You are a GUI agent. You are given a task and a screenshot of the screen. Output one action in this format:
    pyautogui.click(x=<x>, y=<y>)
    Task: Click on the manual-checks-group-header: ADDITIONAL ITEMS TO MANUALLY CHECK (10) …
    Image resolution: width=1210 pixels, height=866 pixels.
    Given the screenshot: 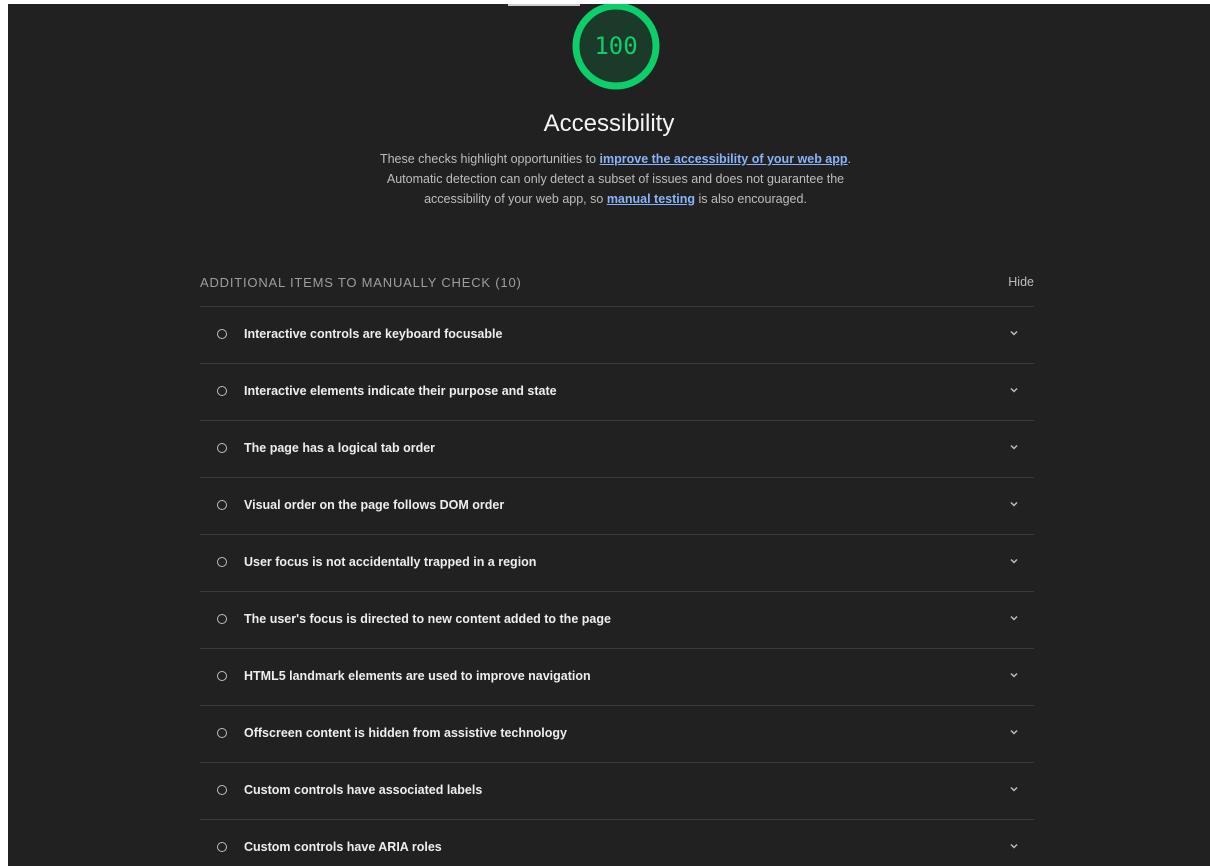 What is the action you would take?
    pyautogui.click(x=617, y=288)
    